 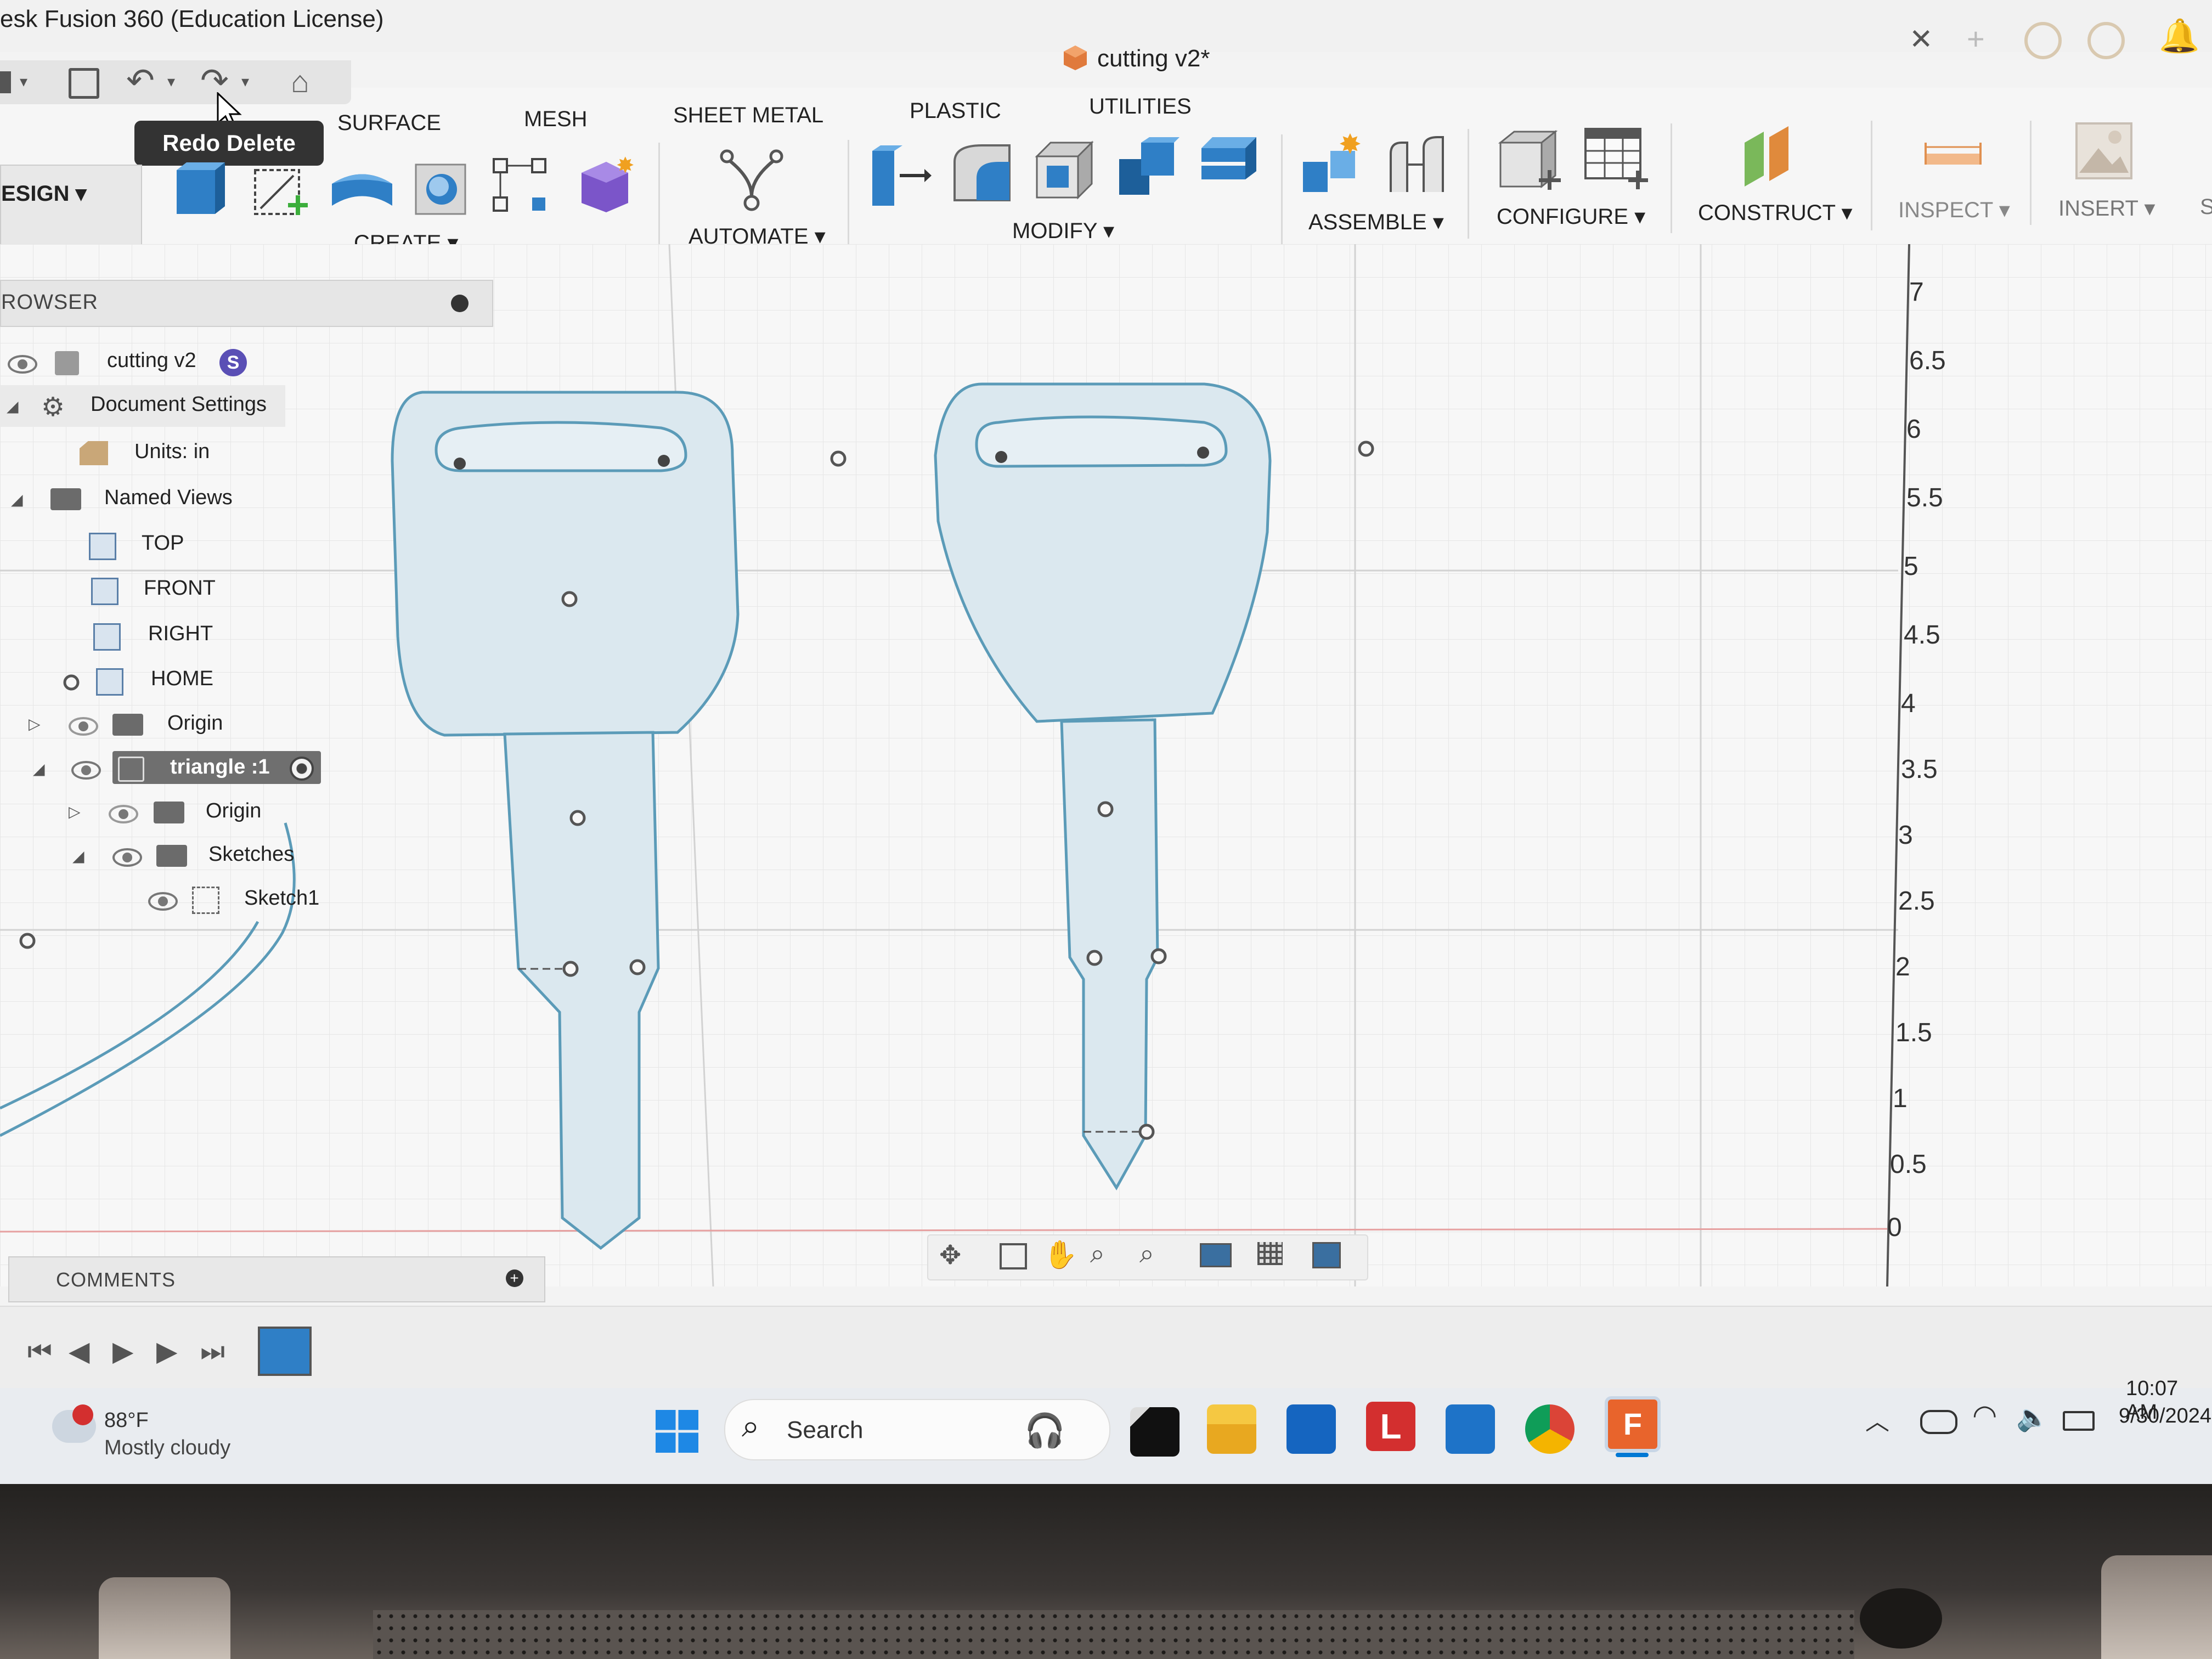 What do you see at coordinates (1216, 1255) in the screenshot?
I see `display-settings-icon` at bounding box center [1216, 1255].